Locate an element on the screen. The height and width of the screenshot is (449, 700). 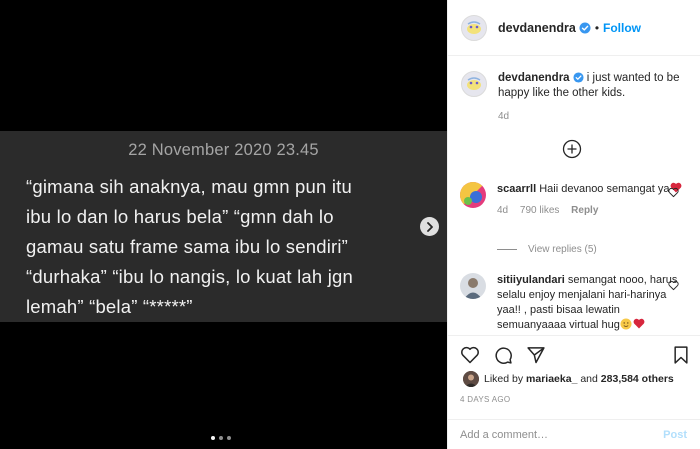
liked-by: Liked by mariaeka_ and 283,584 others is located at coordinates (568, 379).